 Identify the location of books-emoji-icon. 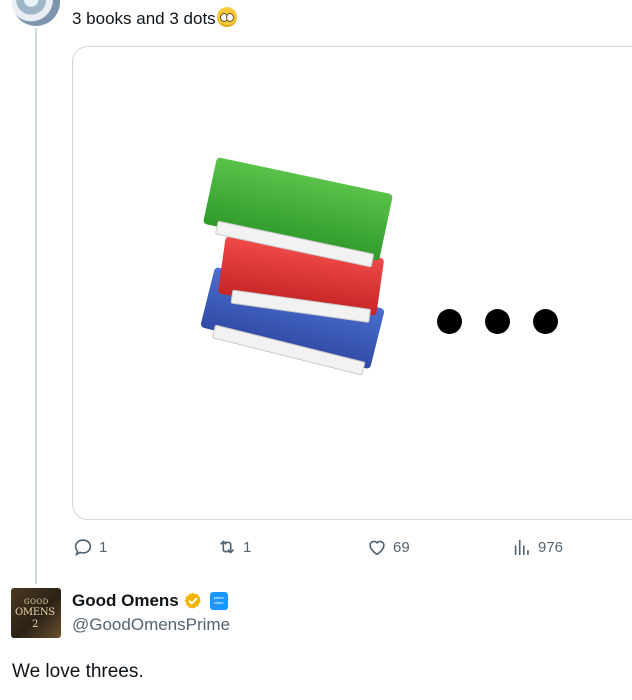
(293, 265).